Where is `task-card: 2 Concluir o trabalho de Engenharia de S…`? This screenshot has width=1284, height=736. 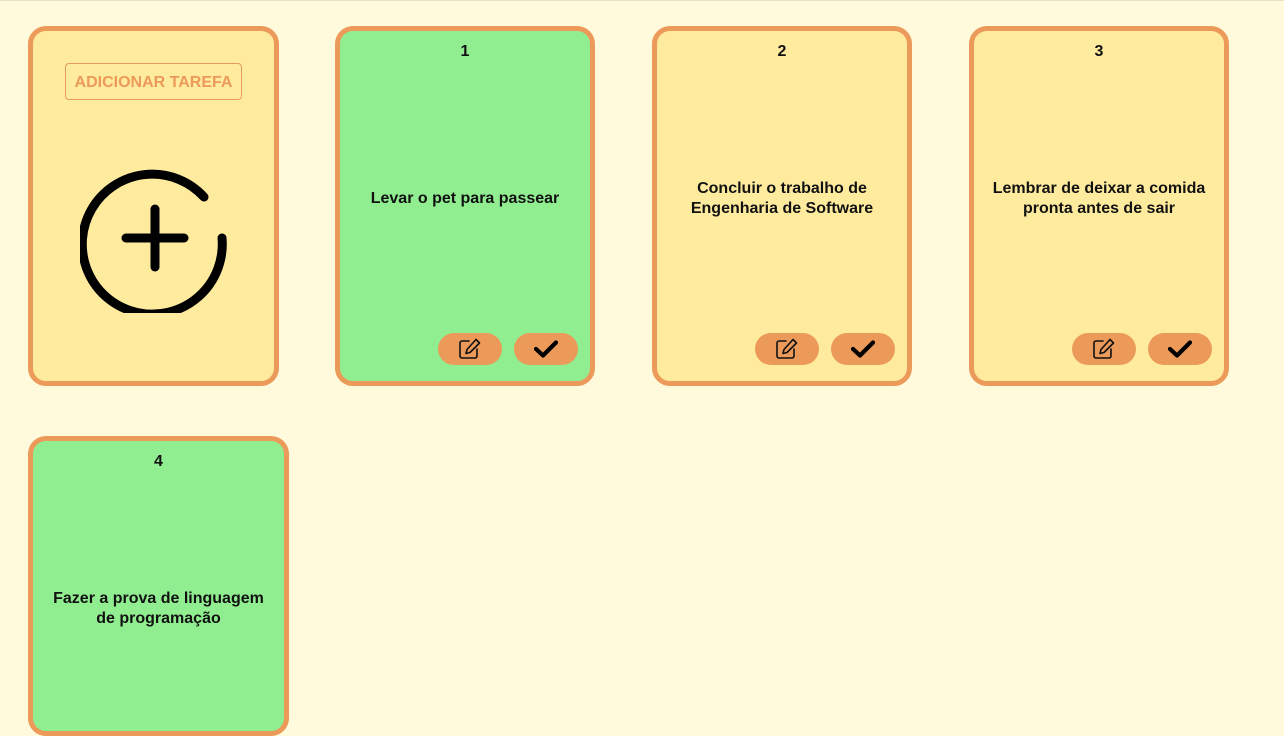
task-card: 2 Concluir o trabalho de Engenharia de S… is located at coordinates (782, 206).